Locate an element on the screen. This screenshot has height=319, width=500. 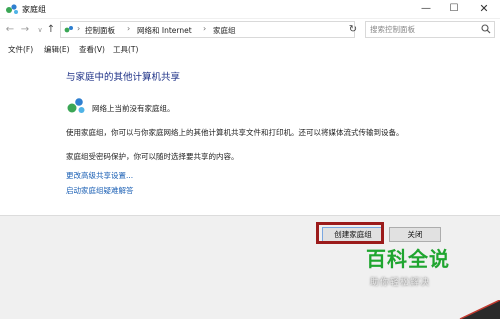
breadcrumb: › 控制面板 › 网络和 Internet › 家庭组 is located at coordinates (207, 29).